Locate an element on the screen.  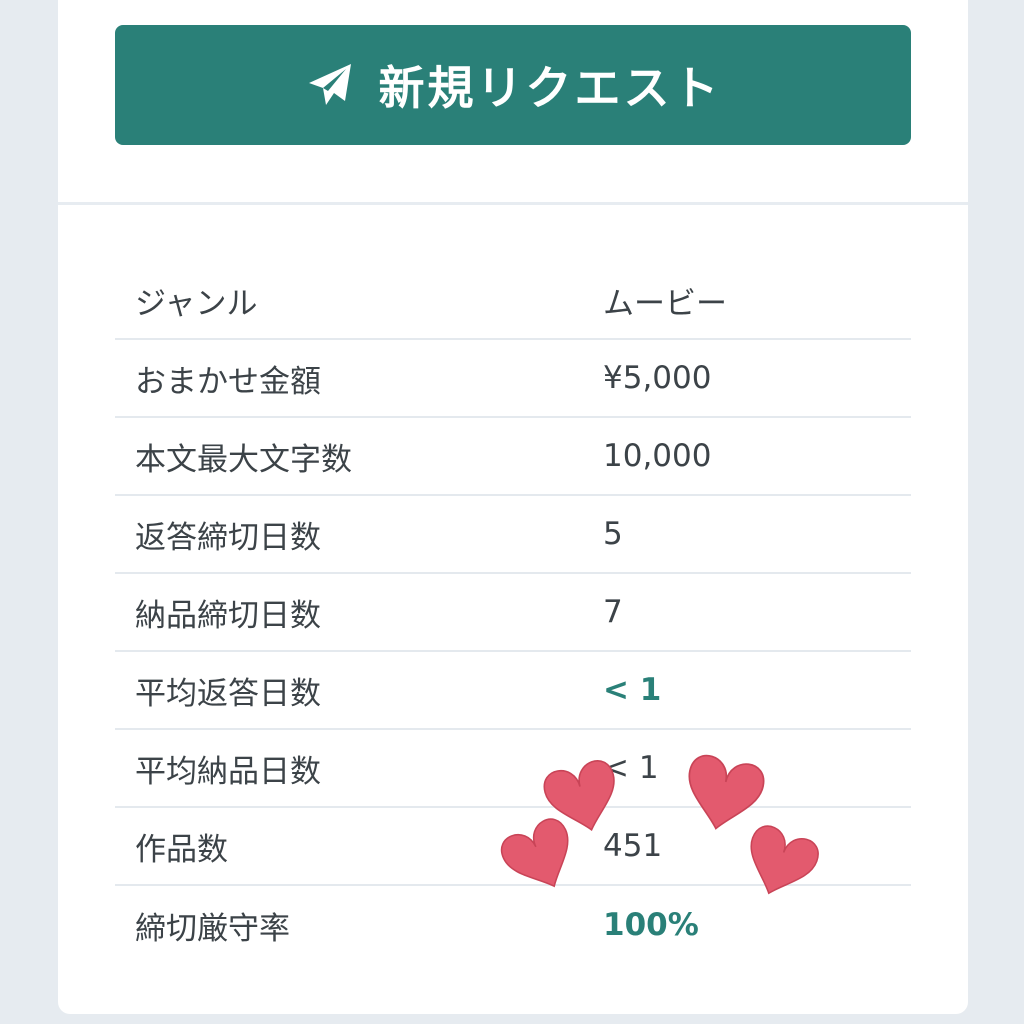
info-value-accent: < 1 is located at coordinates (632, 690).